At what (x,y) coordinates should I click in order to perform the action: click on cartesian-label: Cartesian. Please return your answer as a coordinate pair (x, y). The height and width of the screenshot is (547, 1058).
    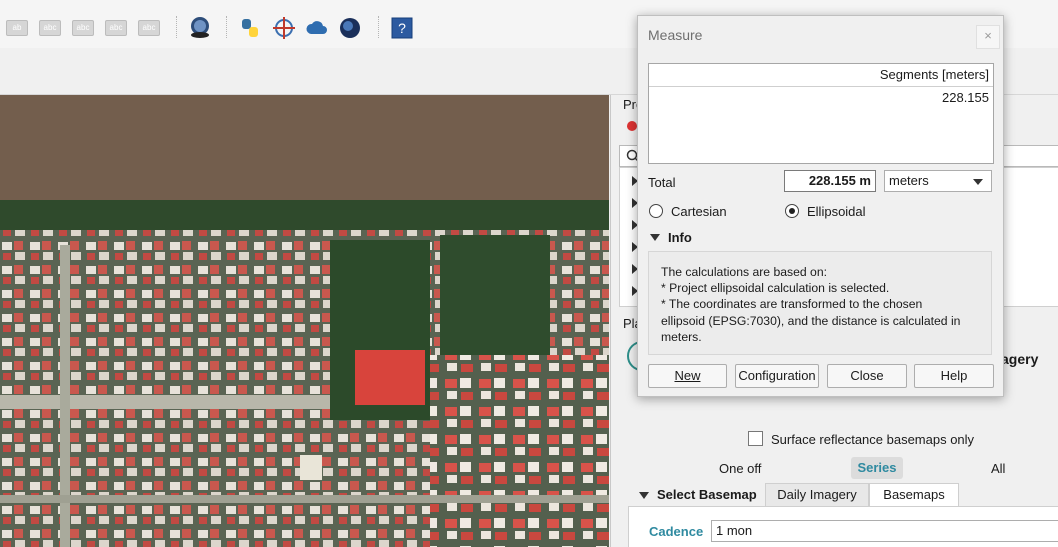
    Looking at the image, I should click on (699, 211).